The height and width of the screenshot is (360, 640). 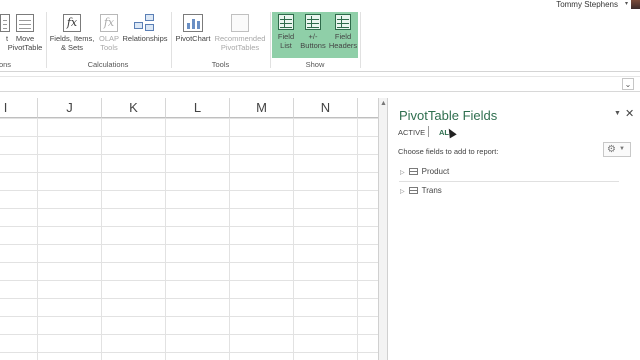 What do you see at coordinates (134, 108) in the screenshot?
I see `column-header-k: K` at bounding box center [134, 108].